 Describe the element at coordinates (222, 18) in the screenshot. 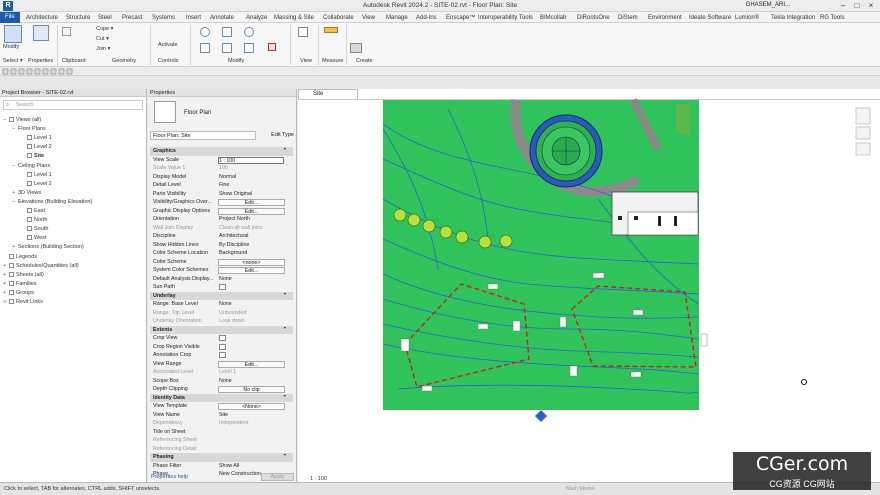

I see `tab-annotate: Annotate` at that location.